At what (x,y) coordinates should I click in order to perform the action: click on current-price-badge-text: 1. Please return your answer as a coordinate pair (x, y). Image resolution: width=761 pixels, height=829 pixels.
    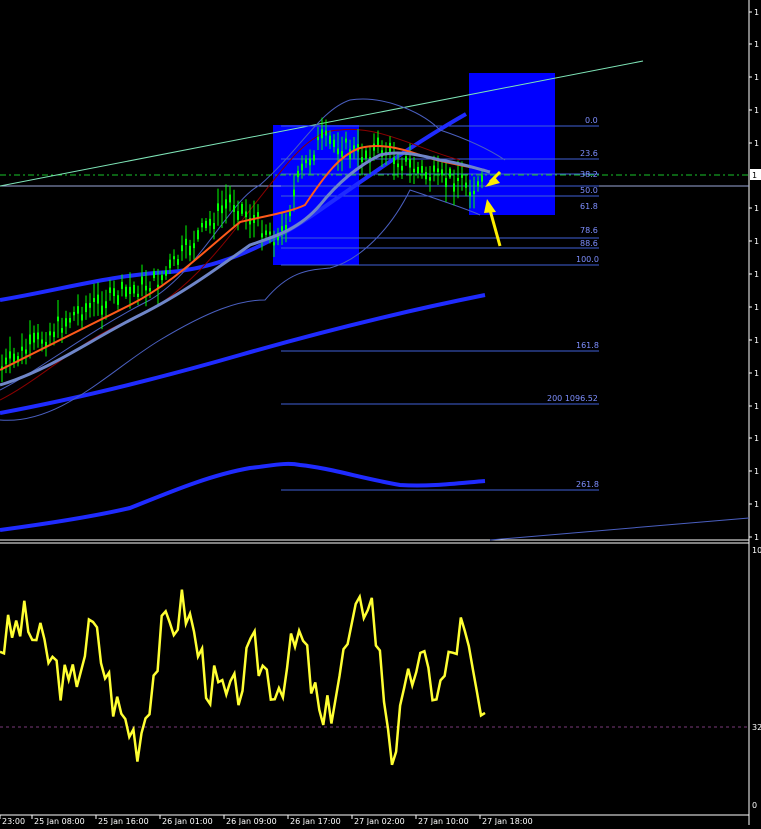
    Looking at the image, I should click on (754, 175).